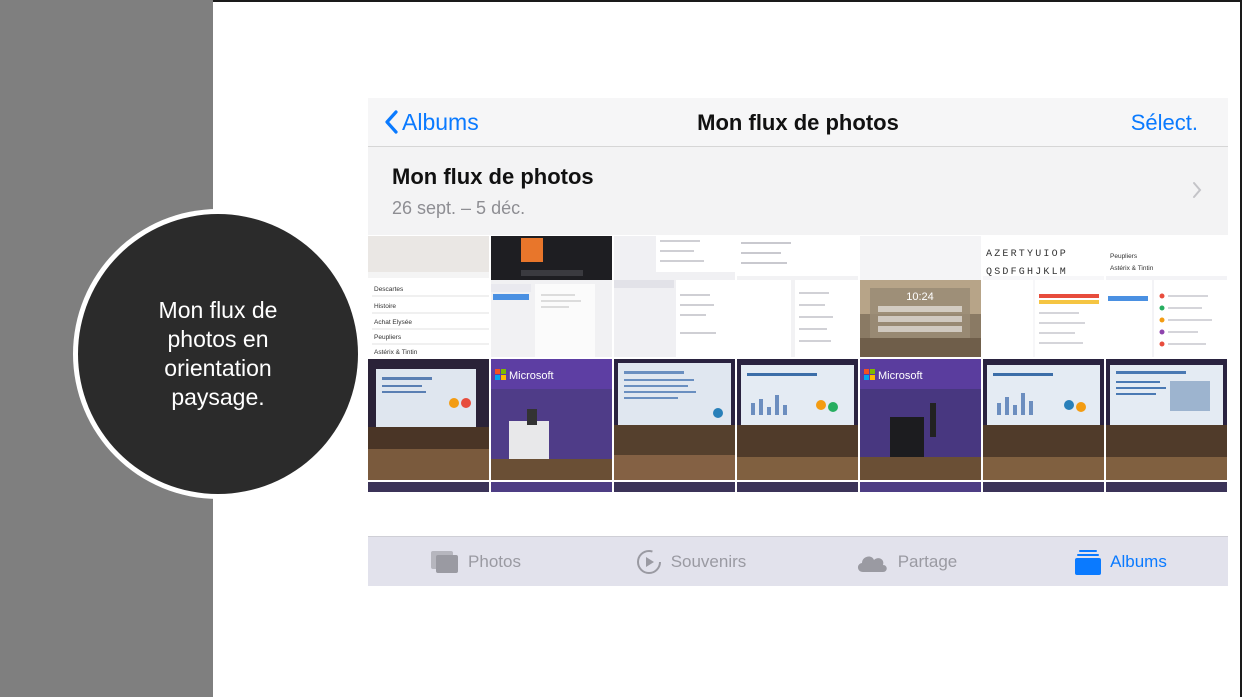  Describe the element at coordinates (218, 397) in the screenshot. I see `caption-line: paysage.` at that location.